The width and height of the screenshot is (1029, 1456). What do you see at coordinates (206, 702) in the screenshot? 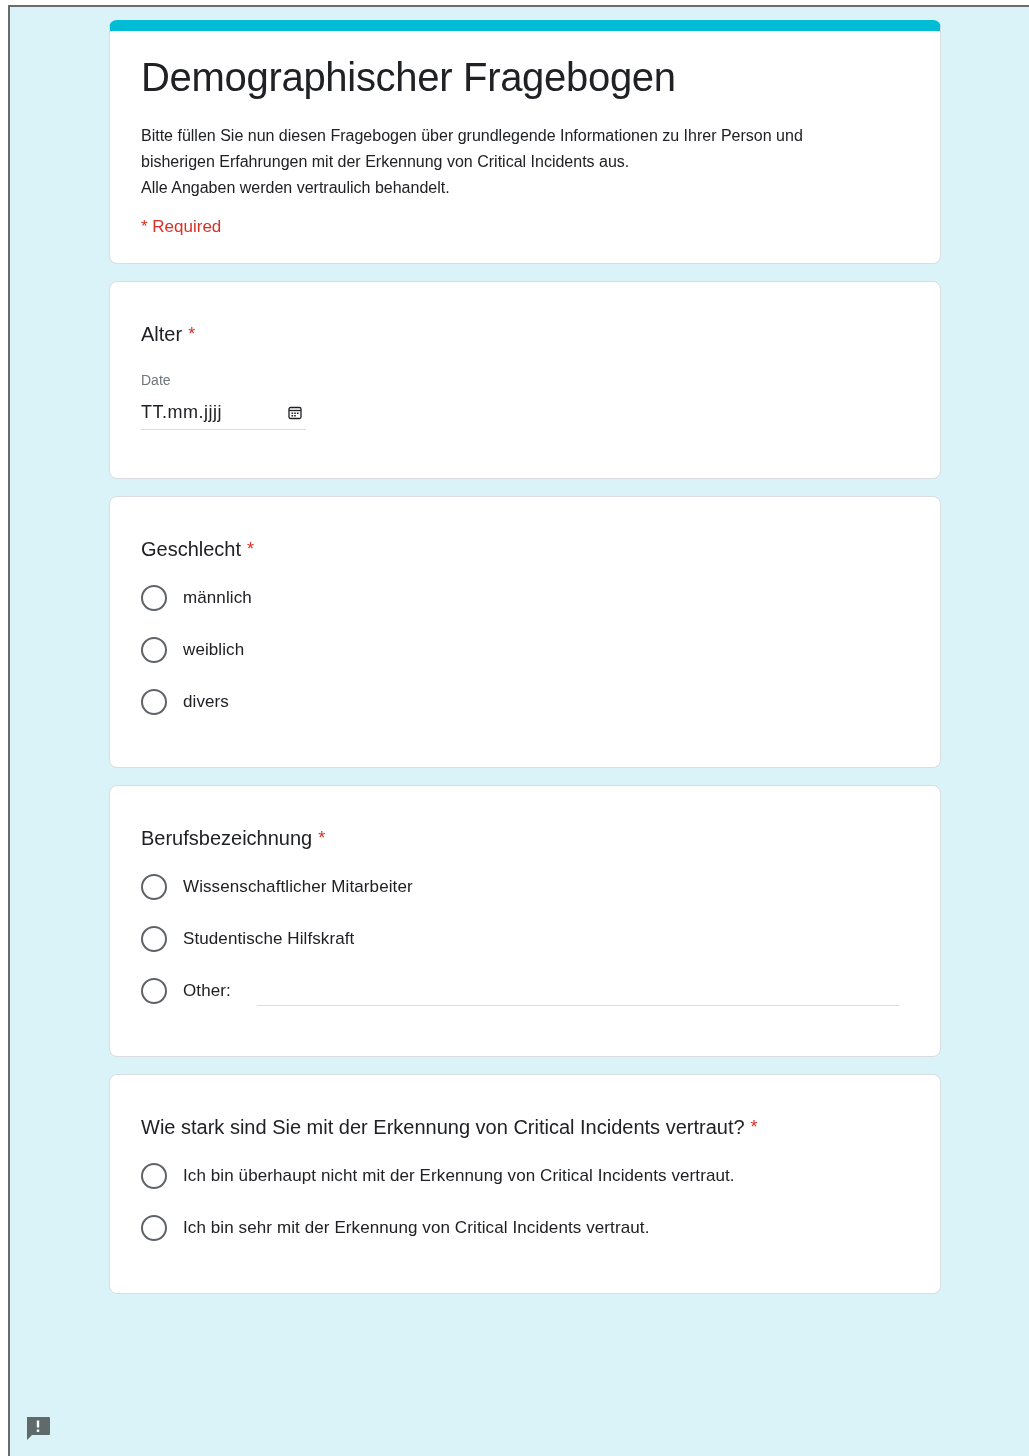
I see `option-label: divers` at bounding box center [206, 702].